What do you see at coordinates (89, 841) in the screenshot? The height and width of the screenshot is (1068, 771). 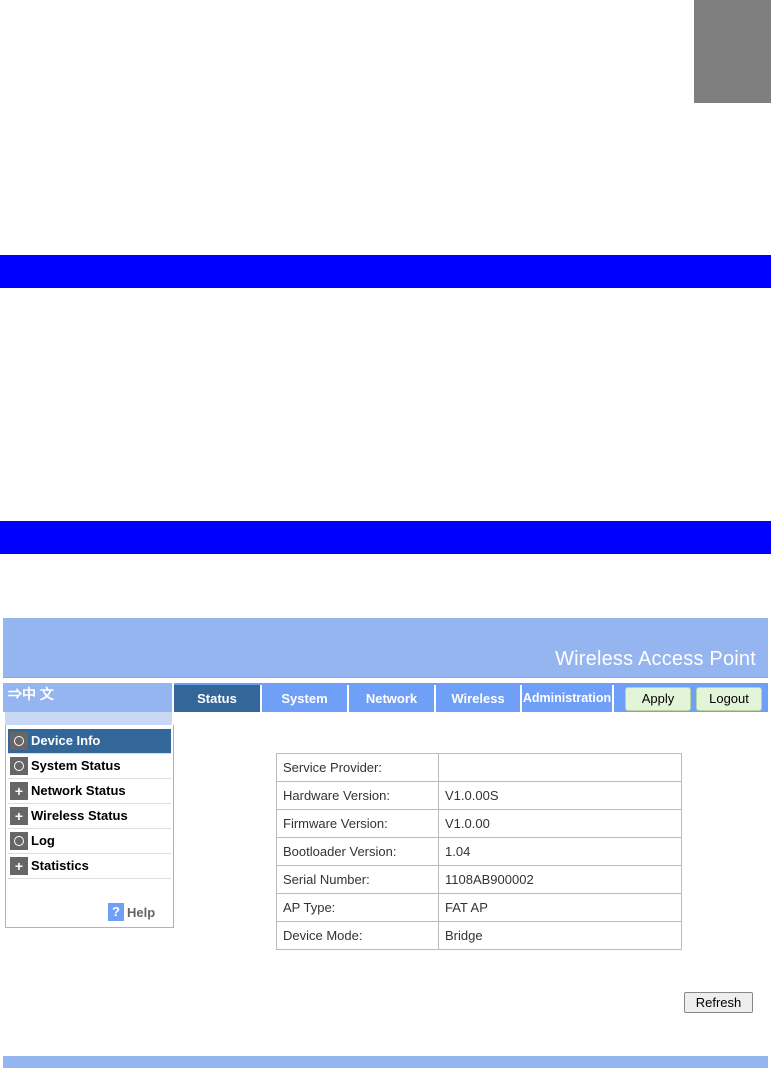 I see `sidebar-item-log: Log` at bounding box center [89, 841].